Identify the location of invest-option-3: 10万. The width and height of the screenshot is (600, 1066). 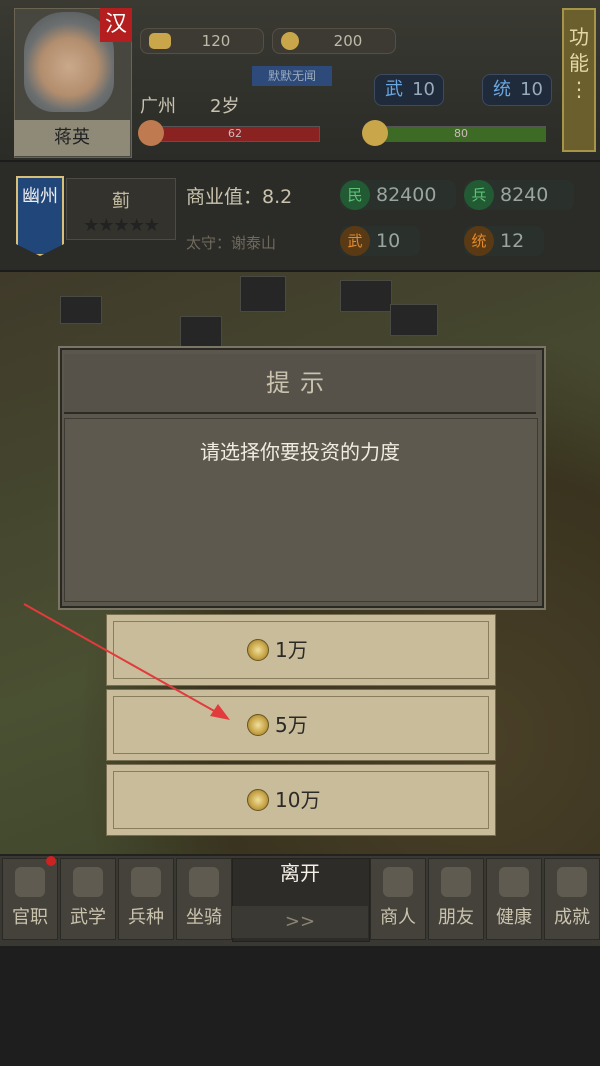
(301, 800).